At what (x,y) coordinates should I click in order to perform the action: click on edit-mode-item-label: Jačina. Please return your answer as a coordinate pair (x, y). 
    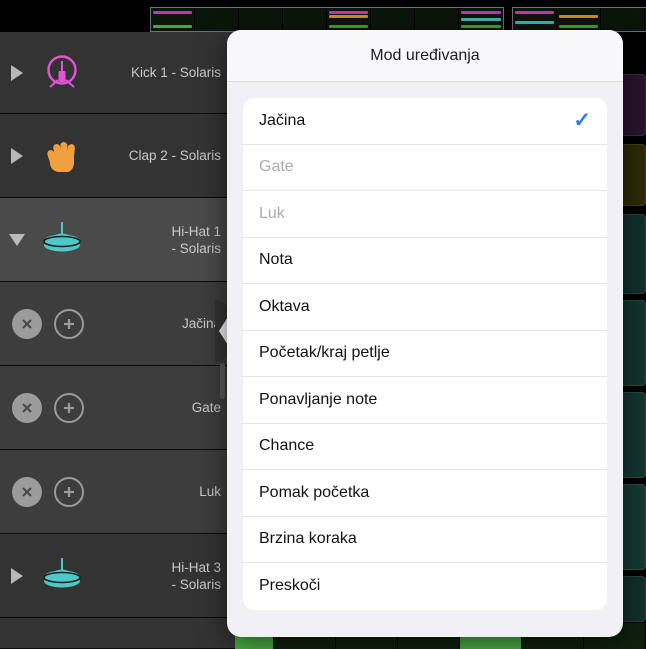
    Looking at the image, I should click on (282, 120).